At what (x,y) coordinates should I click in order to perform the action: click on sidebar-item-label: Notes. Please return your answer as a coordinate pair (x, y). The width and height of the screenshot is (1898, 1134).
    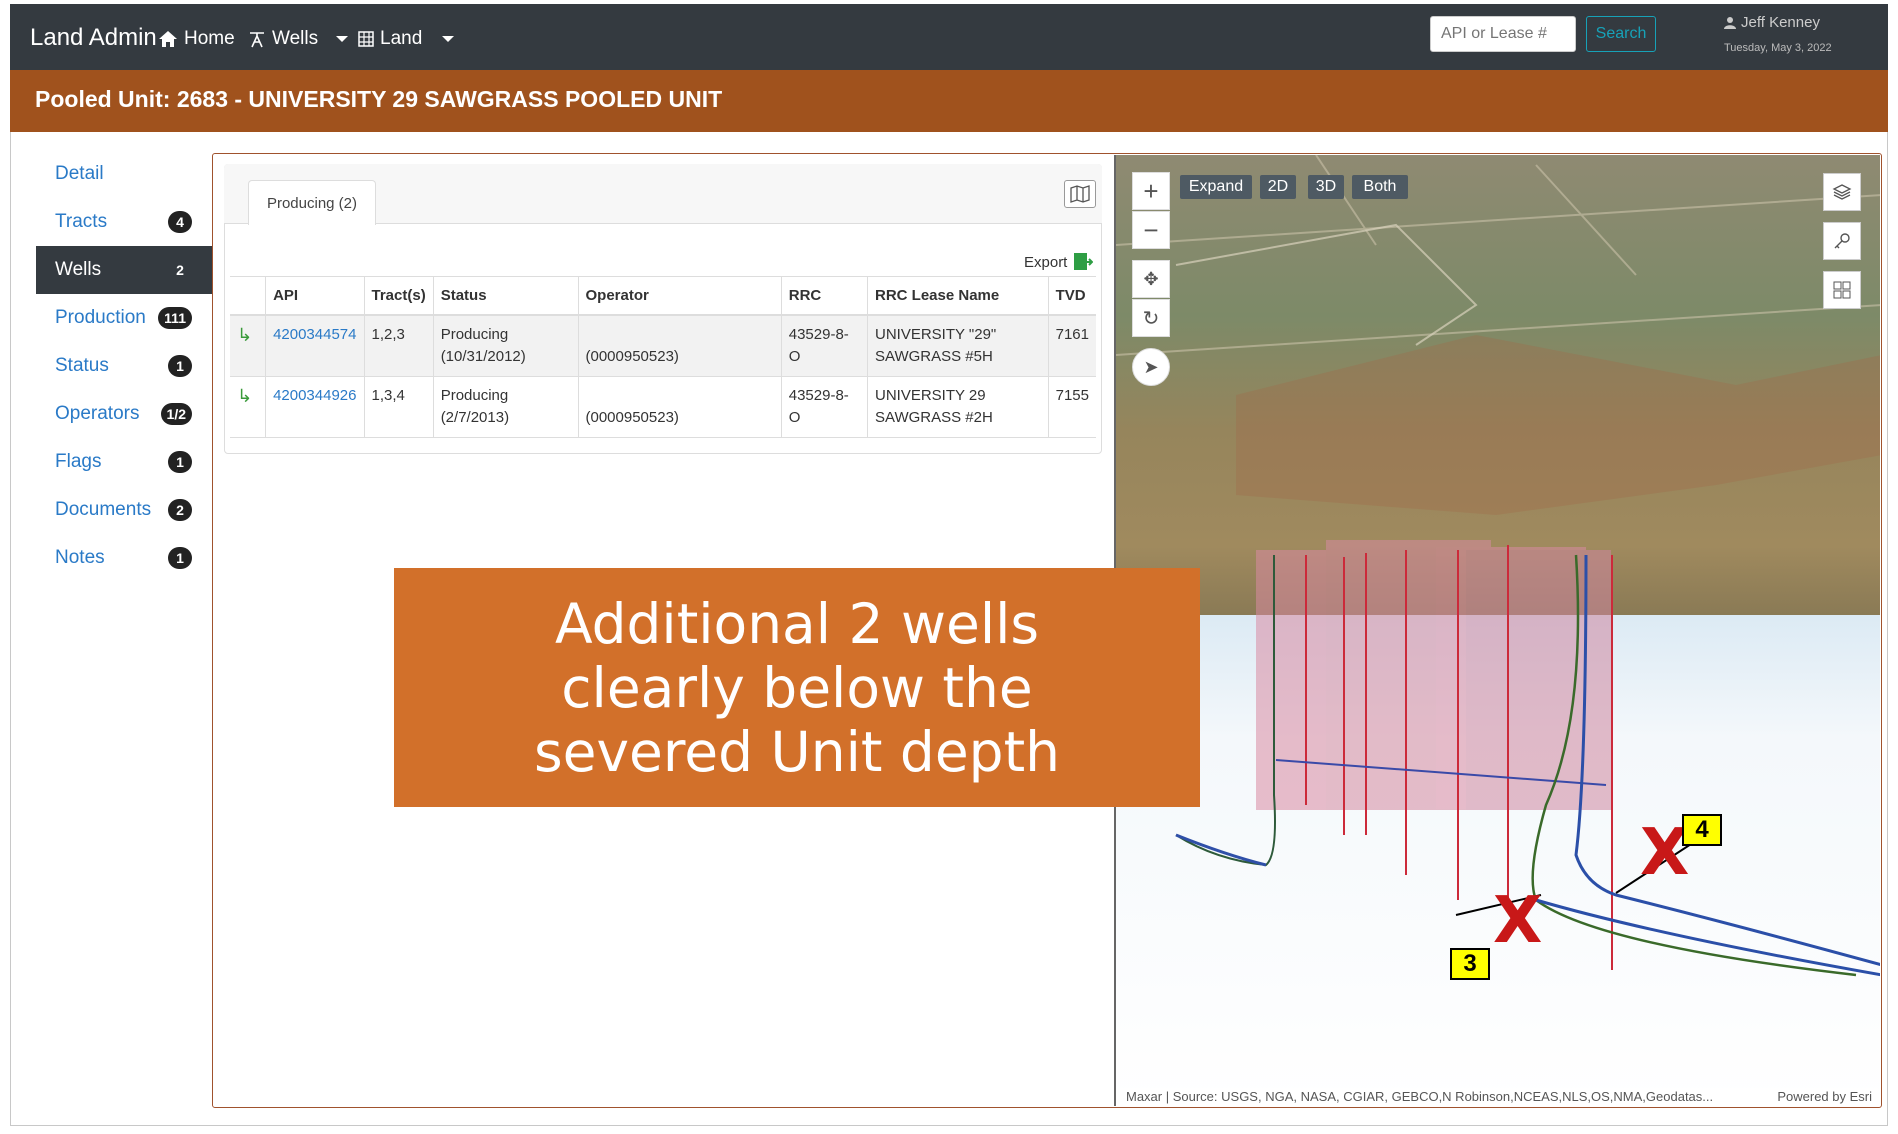
    Looking at the image, I should click on (80, 557).